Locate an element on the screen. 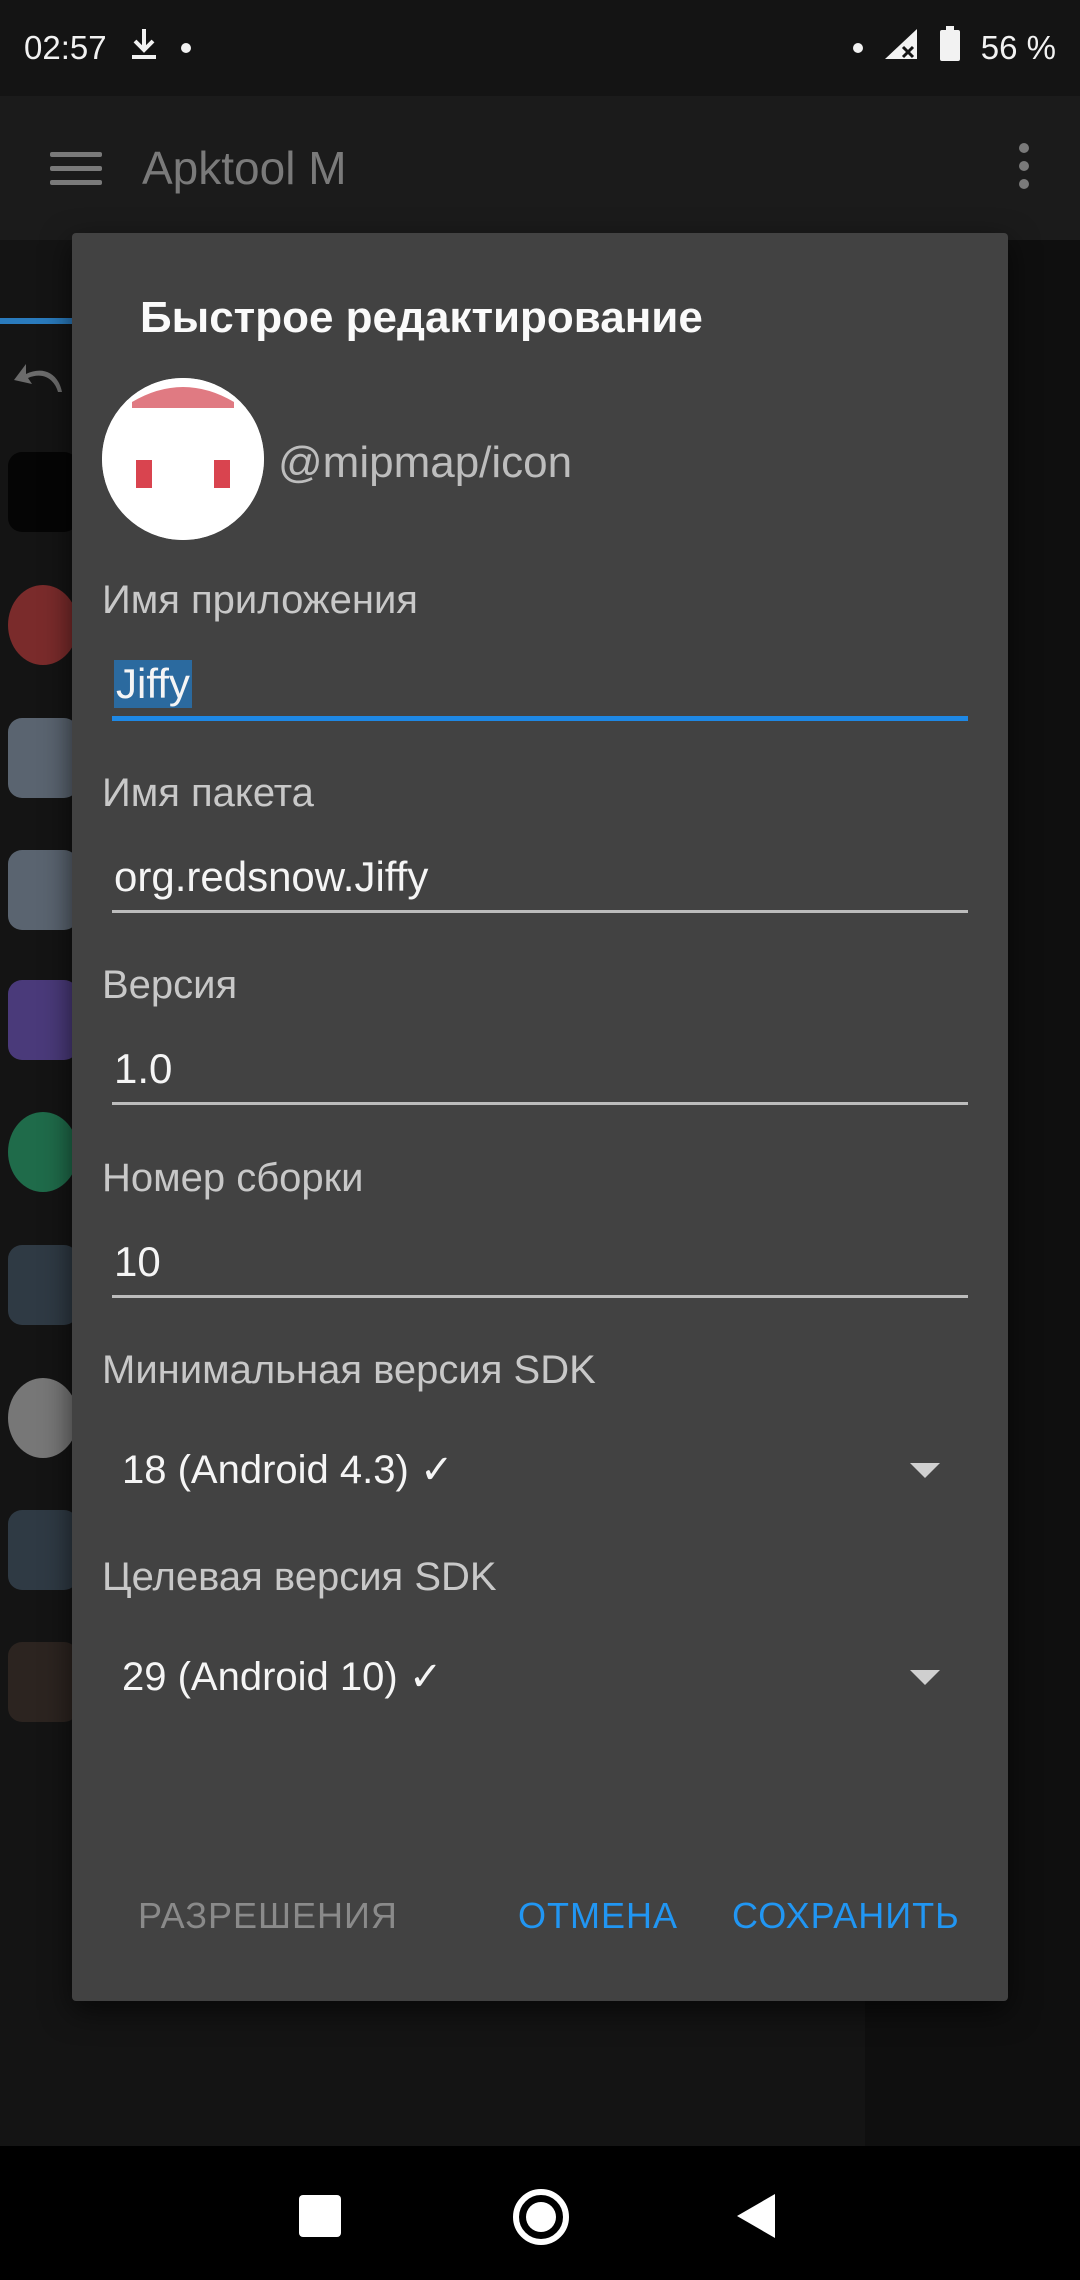 The width and height of the screenshot is (1080, 2280). build-value: 10 is located at coordinates (137, 1261).